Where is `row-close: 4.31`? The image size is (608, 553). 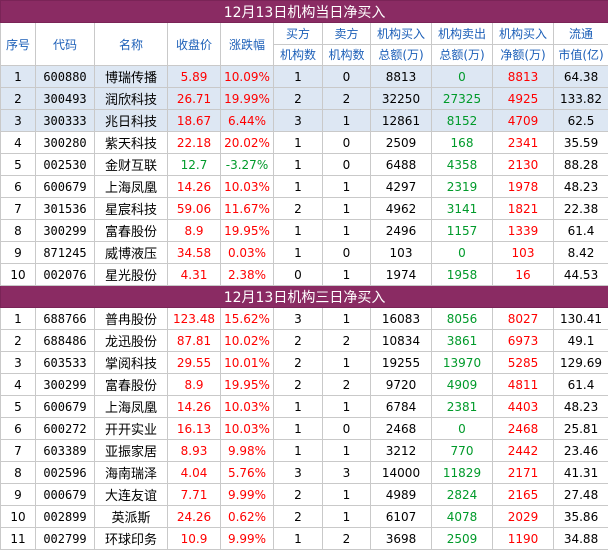
row-close: 4.31 is located at coordinates (194, 274).